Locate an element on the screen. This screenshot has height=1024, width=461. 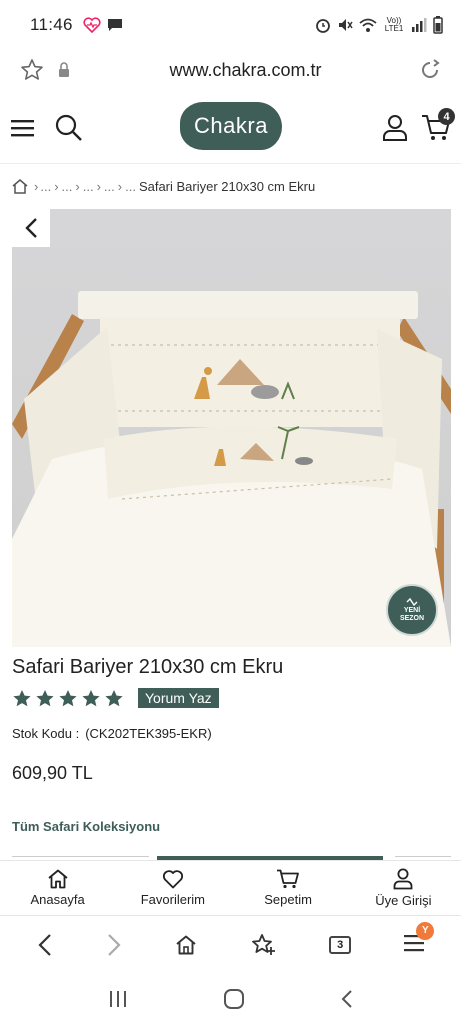
nav-cart-label: Sepetim is located at coordinates (288, 899).